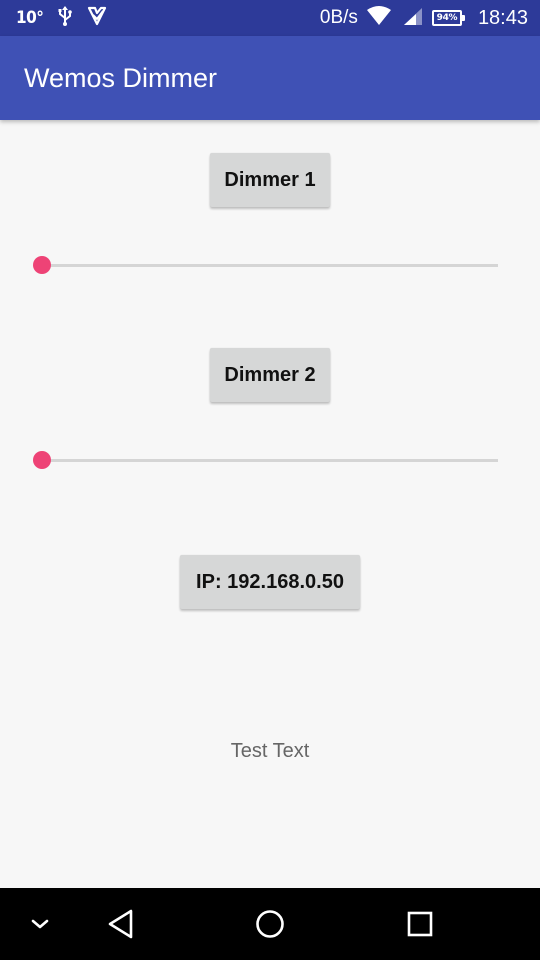 Image resolution: width=540 pixels, height=960 pixels. Describe the element at coordinates (30, 18) in the screenshot. I see `temperature-text: 10°` at that location.